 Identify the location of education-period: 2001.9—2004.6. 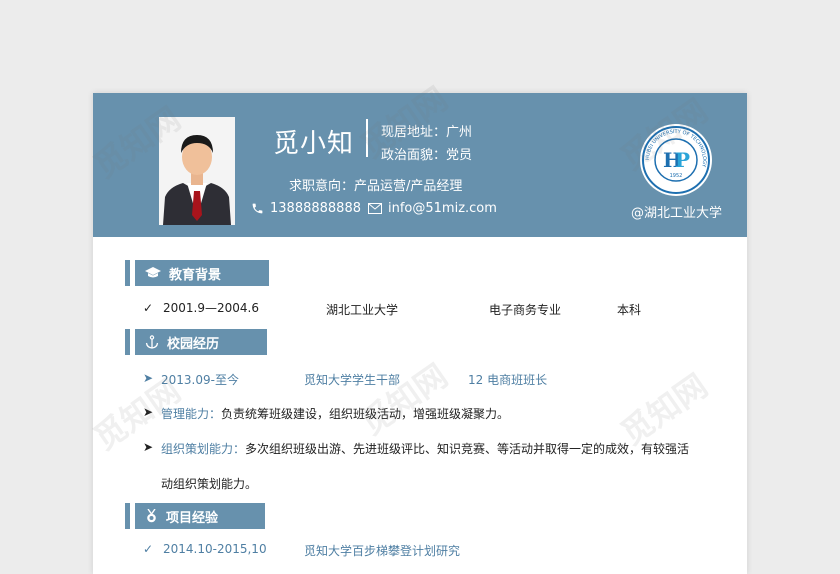
(211, 308).